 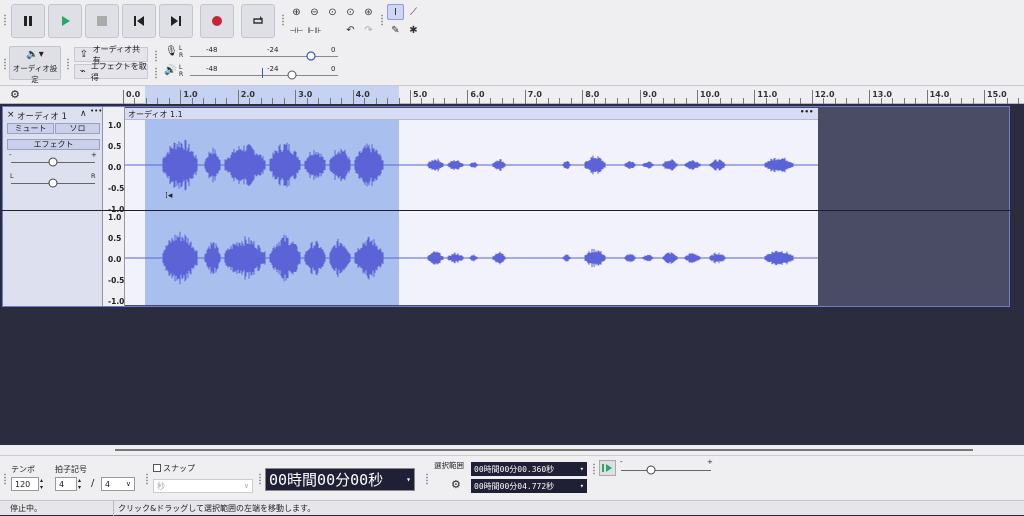 I want to click on ruler-label: 1.0, so click(x=190, y=94).